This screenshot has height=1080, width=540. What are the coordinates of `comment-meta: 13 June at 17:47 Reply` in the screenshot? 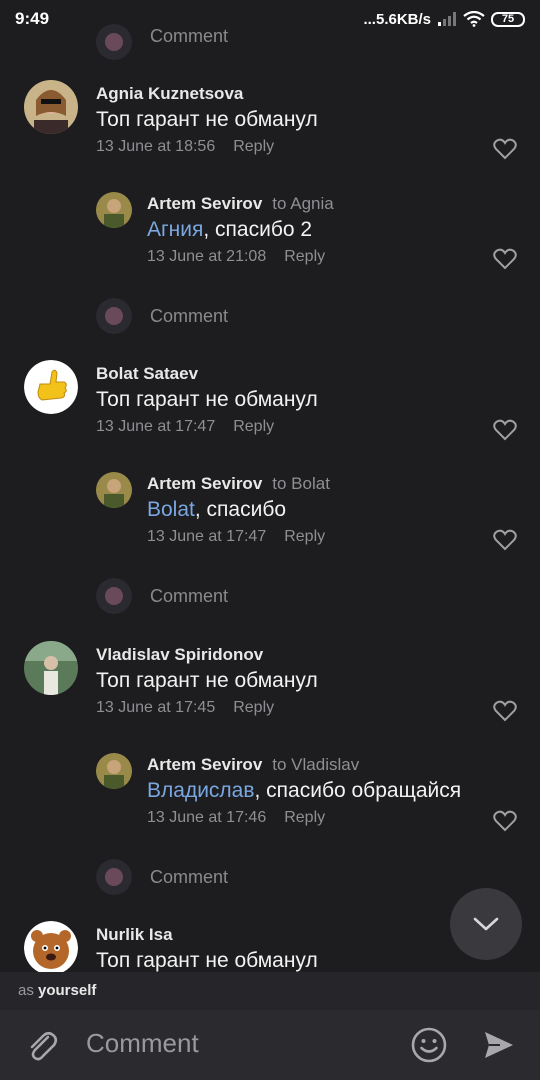 It's located at (185, 427).